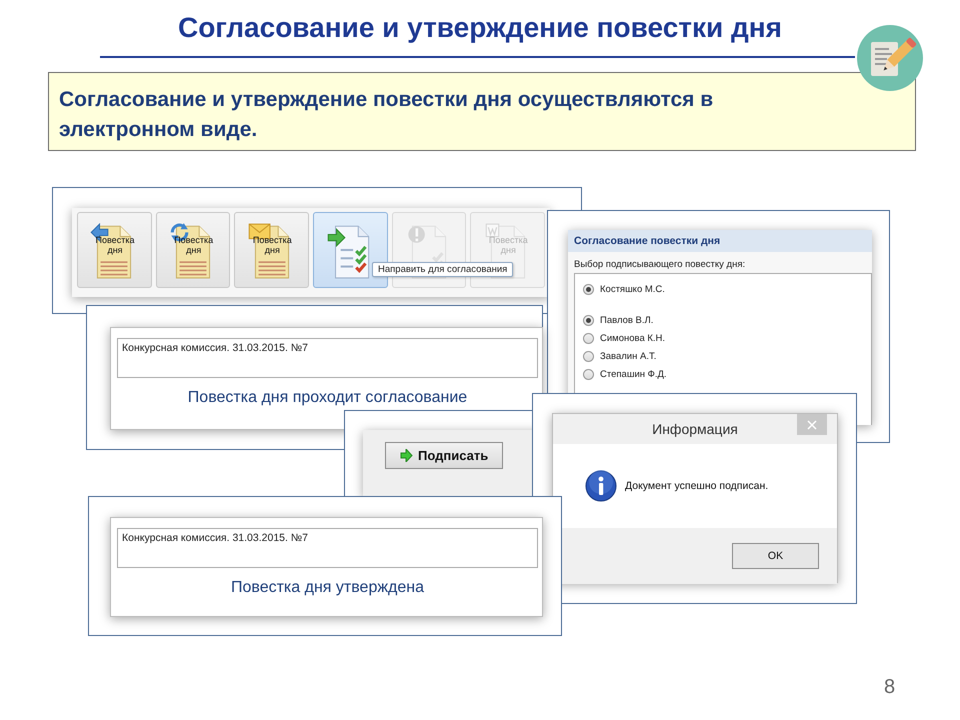 The height and width of the screenshot is (720, 960). Describe the element at coordinates (328, 587) in the screenshot. I see `status-text: Повестка дня утверждена` at that location.